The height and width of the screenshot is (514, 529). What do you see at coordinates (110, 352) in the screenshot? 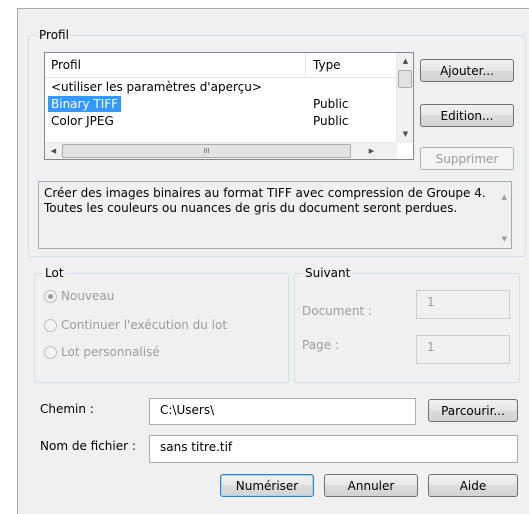
I see `radio-custom-label: Lot personnalisé` at bounding box center [110, 352].